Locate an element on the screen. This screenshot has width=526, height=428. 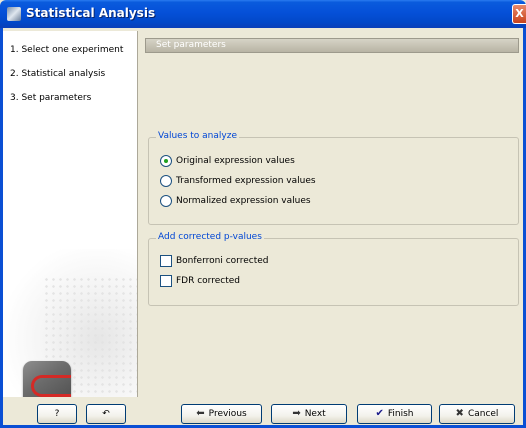
clc-logo-icon is located at coordinates (47, 379).